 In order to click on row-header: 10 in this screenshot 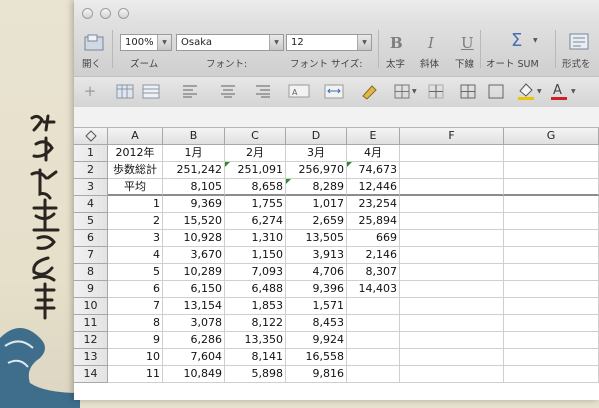, I will do `click(91, 306)`.